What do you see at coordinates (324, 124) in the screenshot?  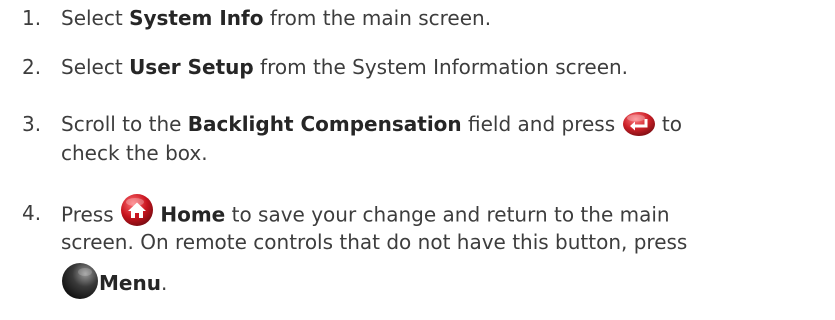 I see `step-bold-term: Backlight Compensation` at bounding box center [324, 124].